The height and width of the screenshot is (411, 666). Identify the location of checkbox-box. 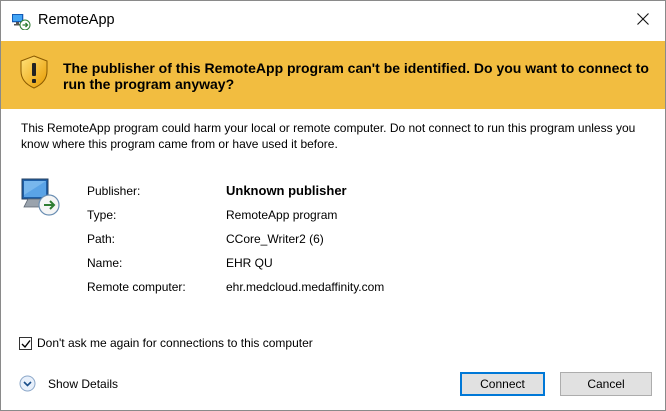
(25, 343).